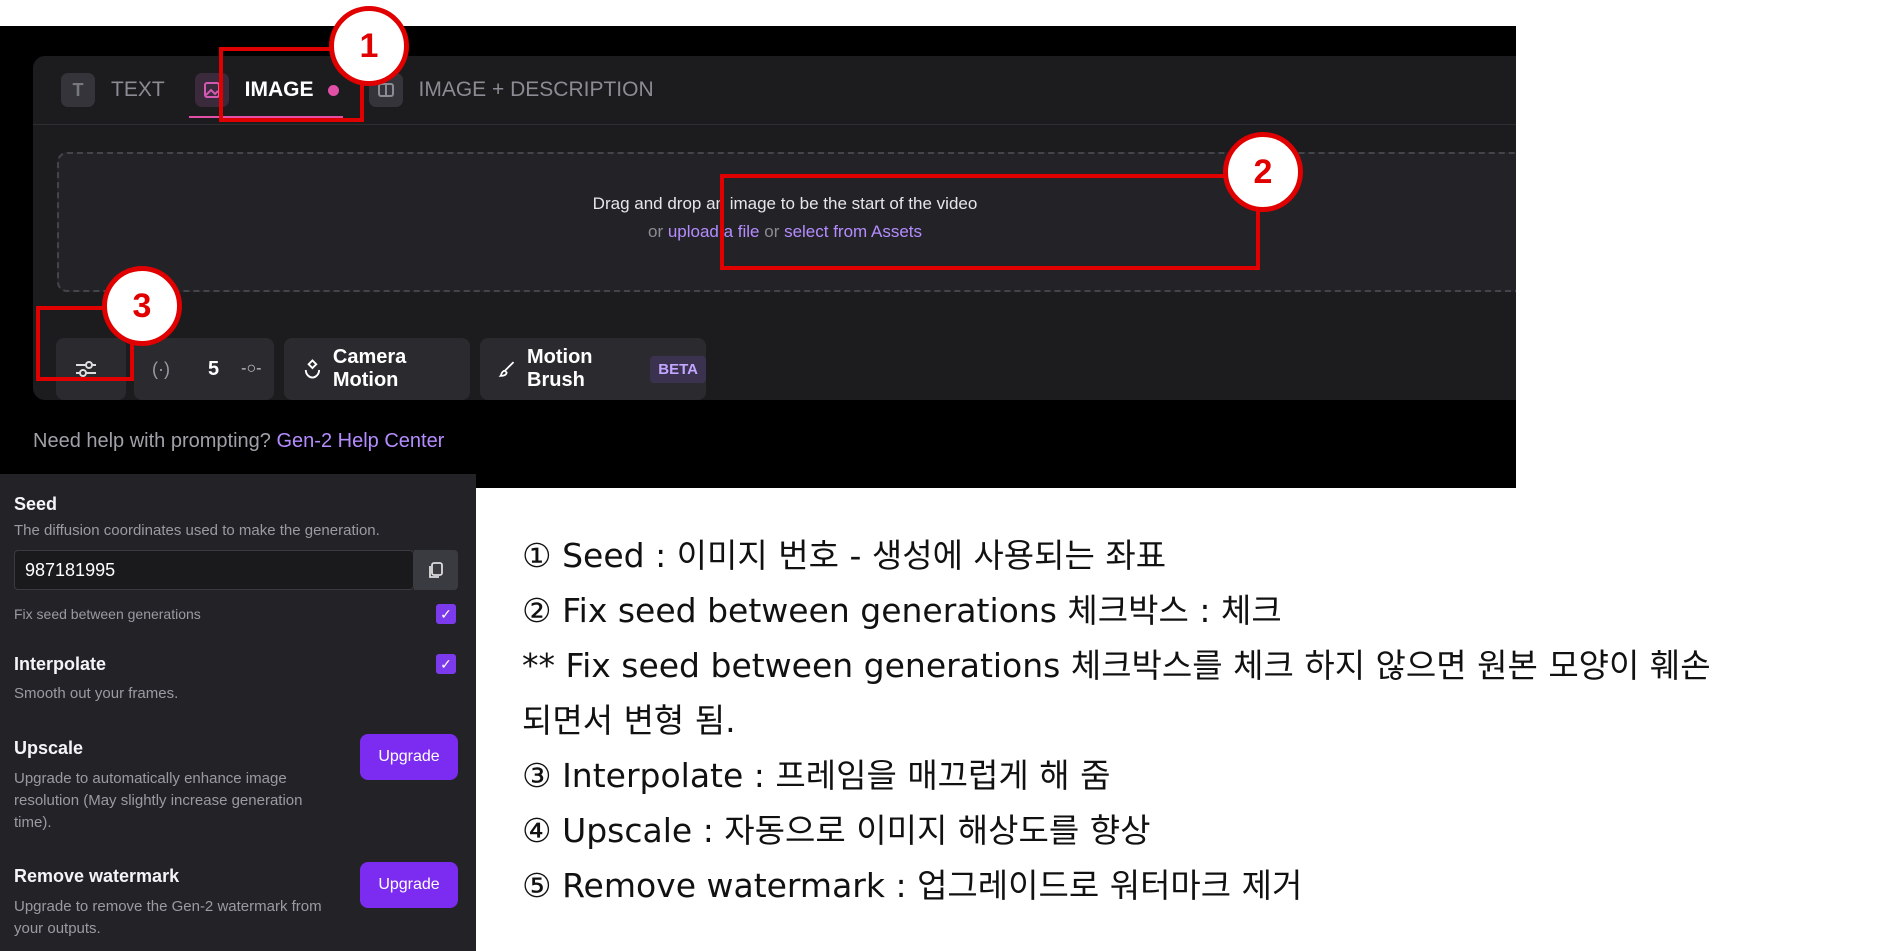 This screenshot has width=1892, height=951. What do you see at coordinates (1263, 172) in the screenshot?
I see `callout-2: 2` at bounding box center [1263, 172].